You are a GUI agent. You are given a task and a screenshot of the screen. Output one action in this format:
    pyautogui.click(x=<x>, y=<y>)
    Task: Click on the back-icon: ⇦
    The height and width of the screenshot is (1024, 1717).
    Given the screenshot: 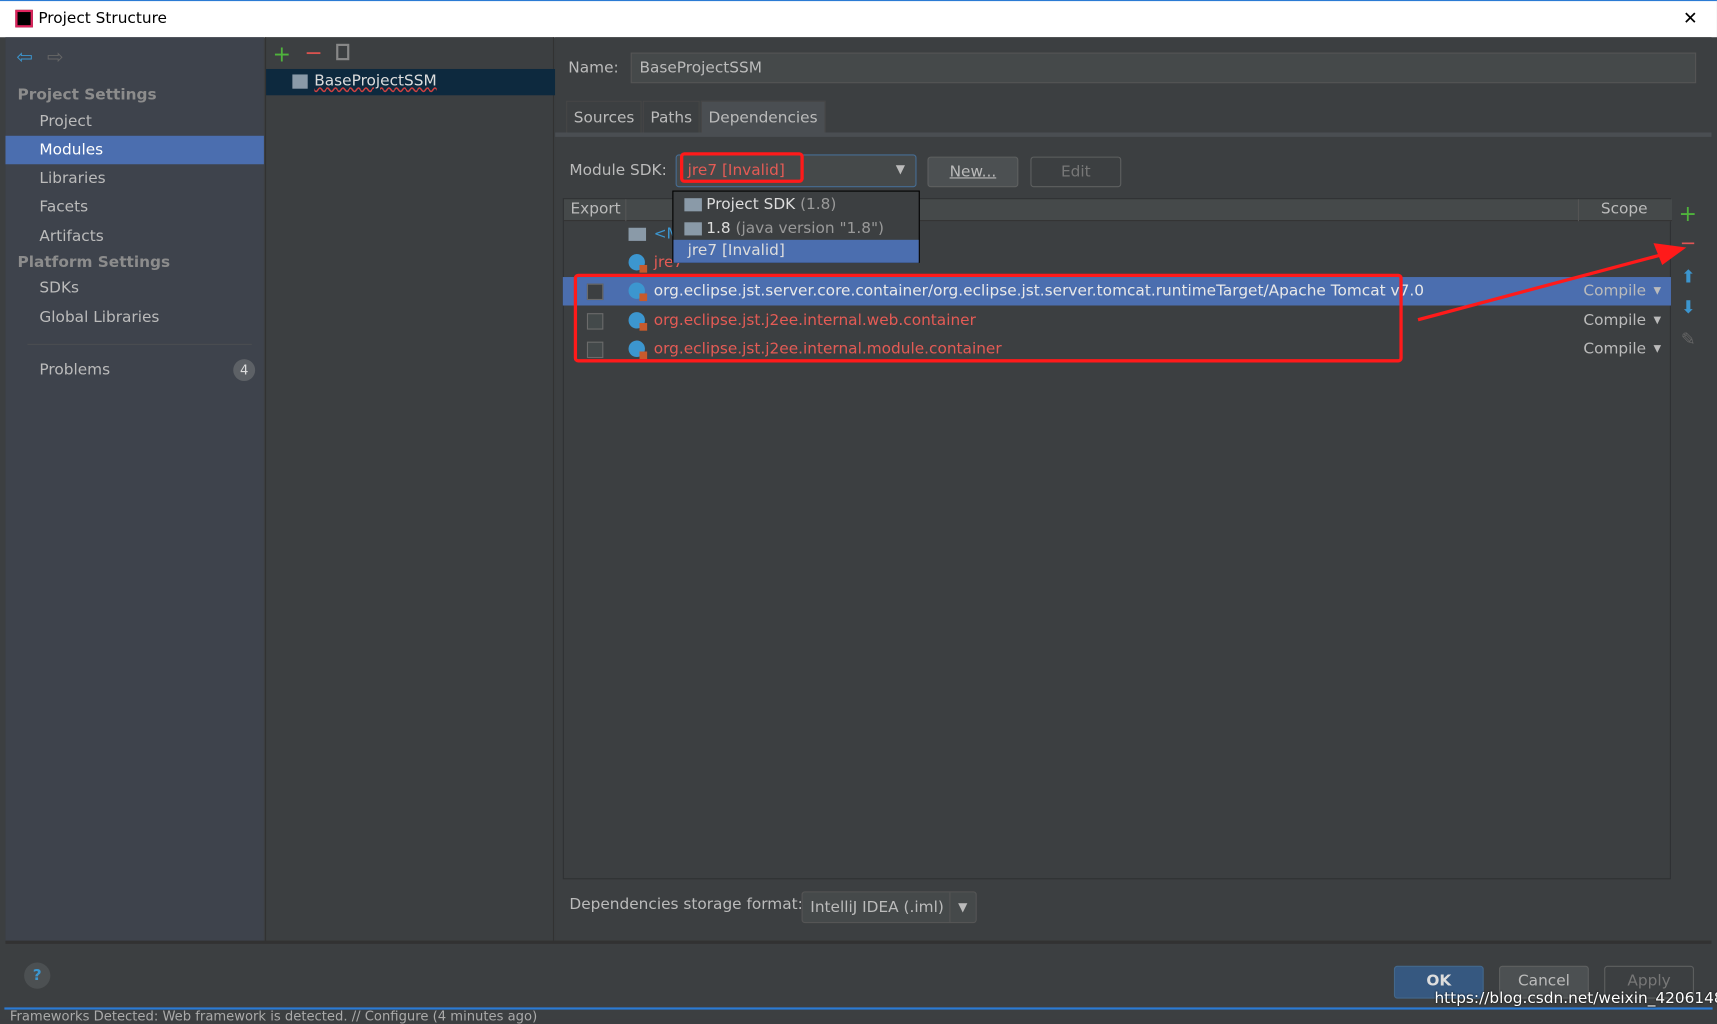 What is the action you would take?
    pyautogui.click(x=24, y=57)
    